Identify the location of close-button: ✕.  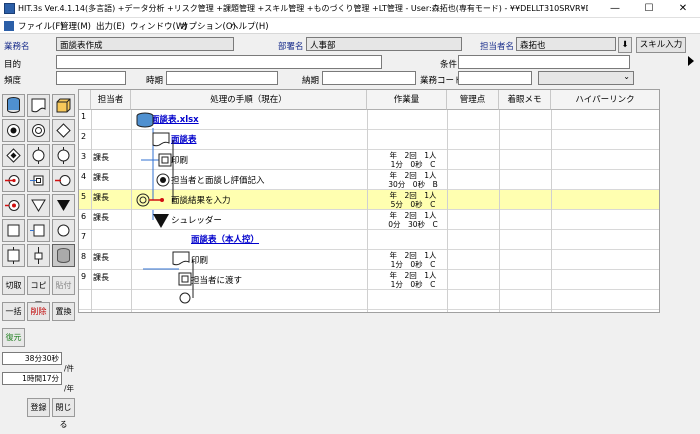
(683, 9).